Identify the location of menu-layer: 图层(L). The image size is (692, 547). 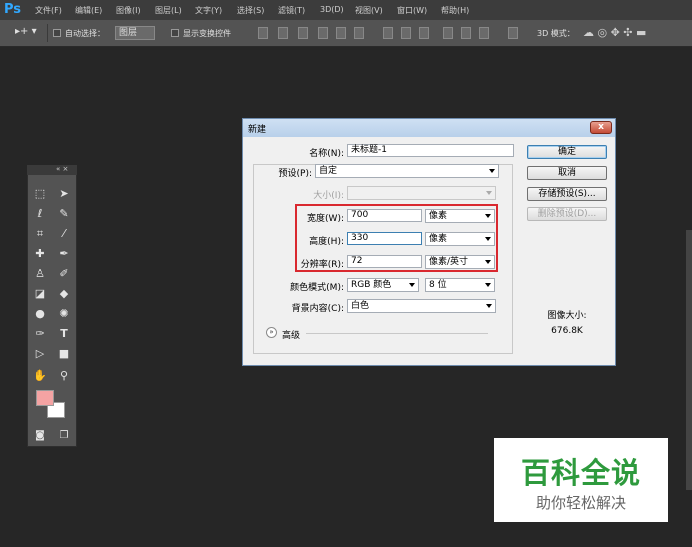
(168, 10).